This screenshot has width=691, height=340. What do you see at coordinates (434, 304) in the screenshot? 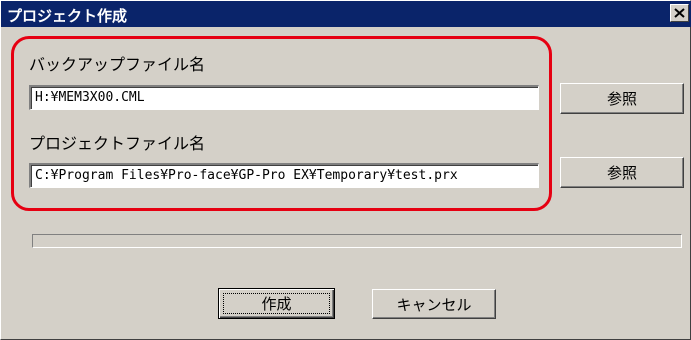
I see `cancel-button: キャンセル` at bounding box center [434, 304].